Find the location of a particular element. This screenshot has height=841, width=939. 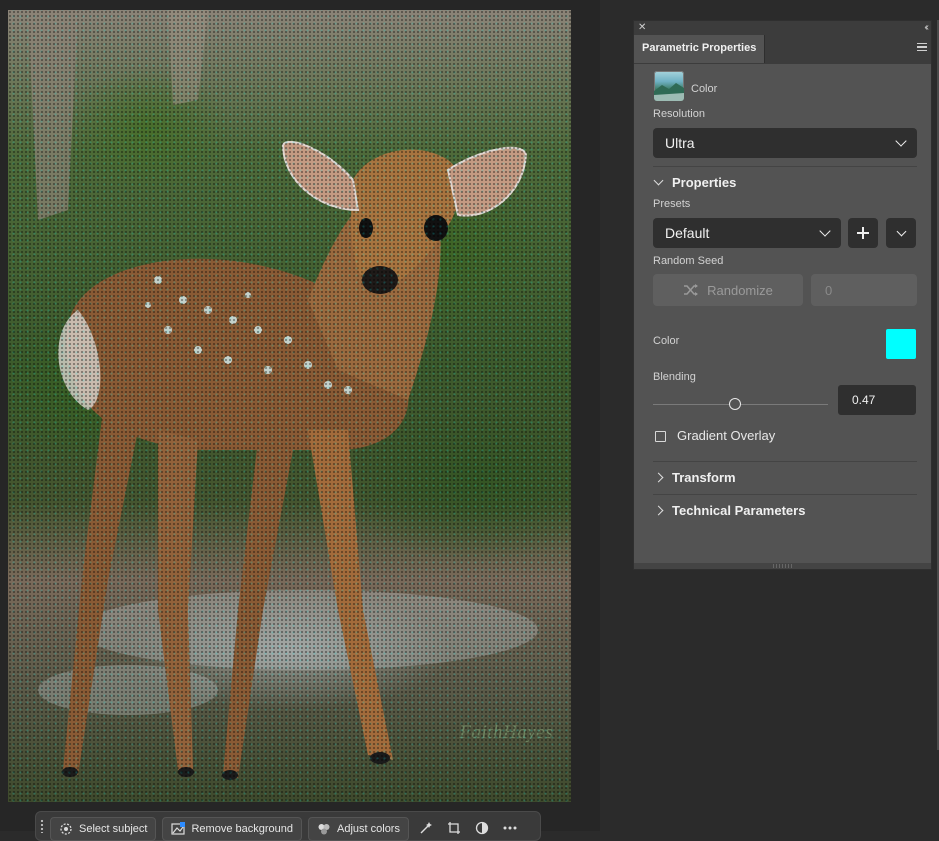

transform-section-header: Transform is located at coordinates (694, 477).